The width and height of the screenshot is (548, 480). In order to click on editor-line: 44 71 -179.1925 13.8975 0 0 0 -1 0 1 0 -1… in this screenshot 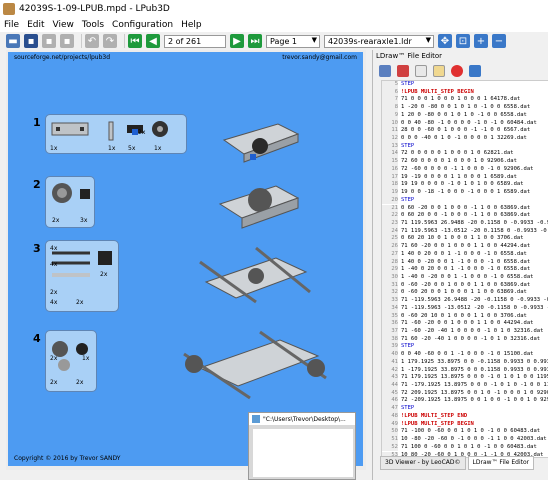, I will do `click(465, 386)`.